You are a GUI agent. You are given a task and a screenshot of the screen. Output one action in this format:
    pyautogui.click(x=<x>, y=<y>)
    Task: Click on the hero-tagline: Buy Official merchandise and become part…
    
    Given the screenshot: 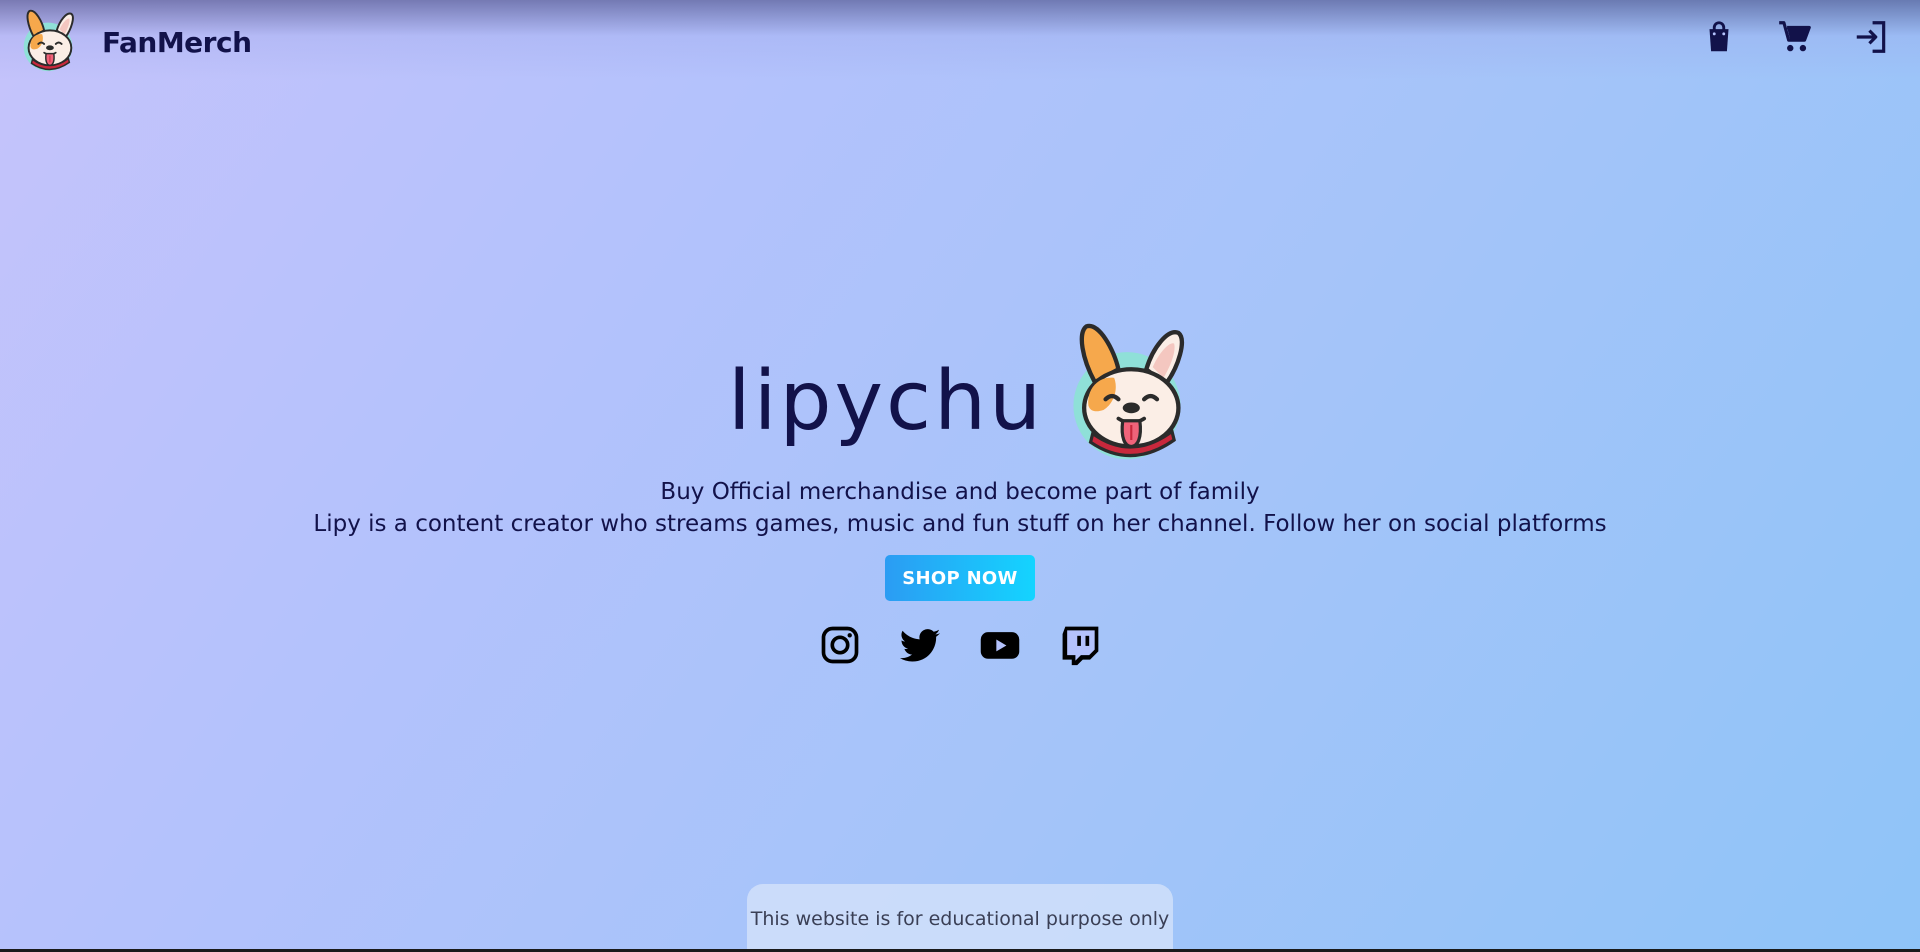 What is the action you would take?
    pyautogui.click(x=960, y=492)
    